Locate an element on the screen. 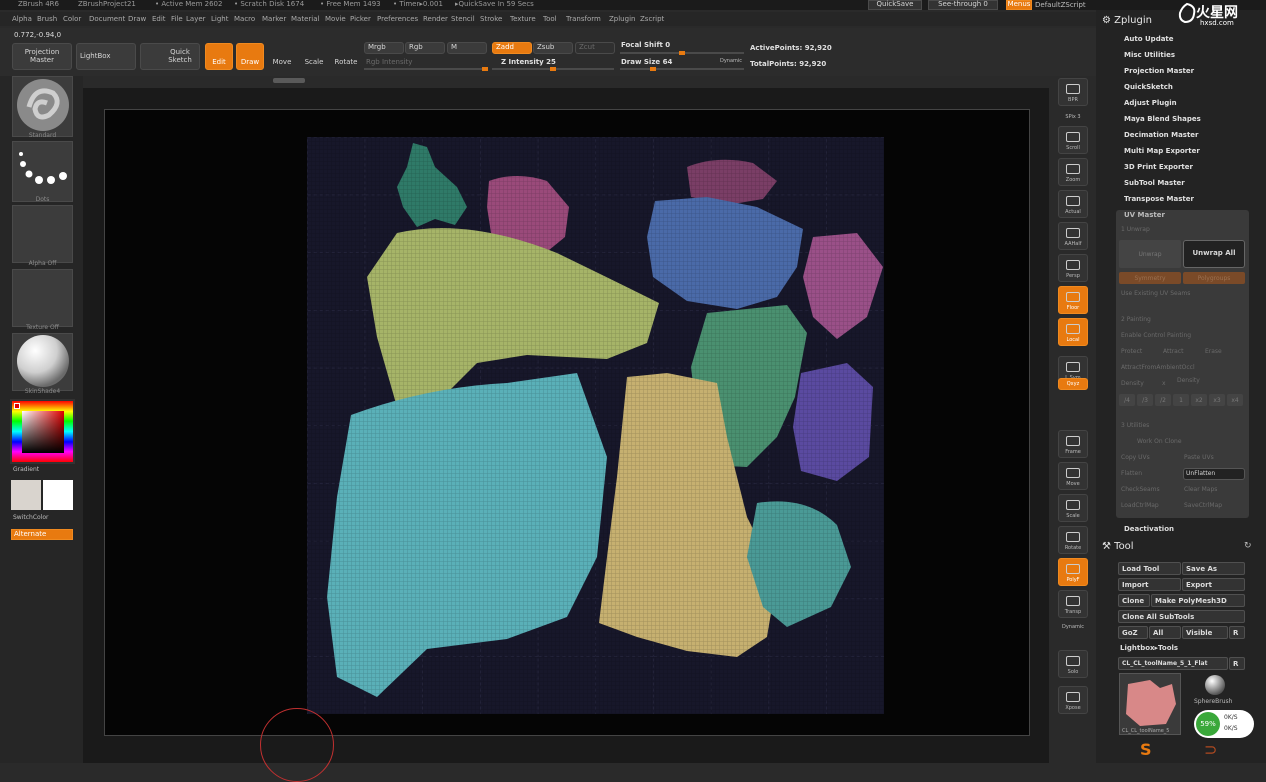 This screenshot has height=782, width=1266. attract-button: Attract is located at coordinates (1173, 351).